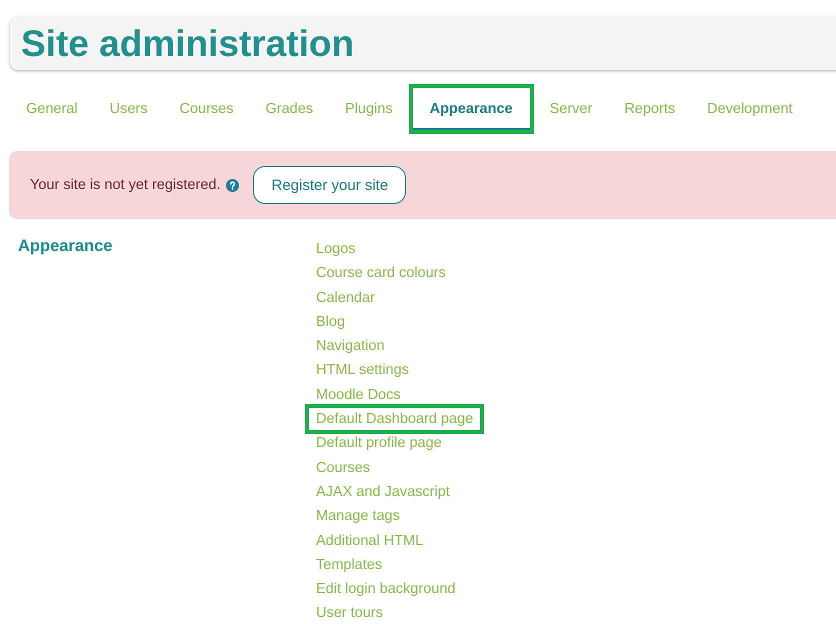 The image size is (836, 624). I want to click on settings-link: HTML settings, so click(362, 370).